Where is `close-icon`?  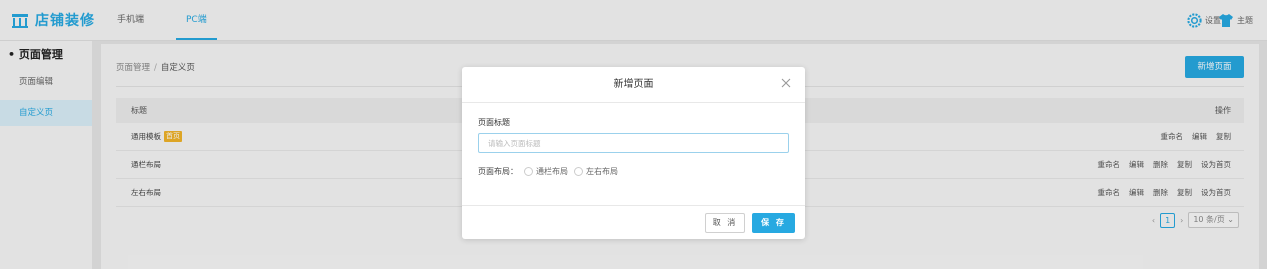 close-icon is located at coordinates (786, 83).